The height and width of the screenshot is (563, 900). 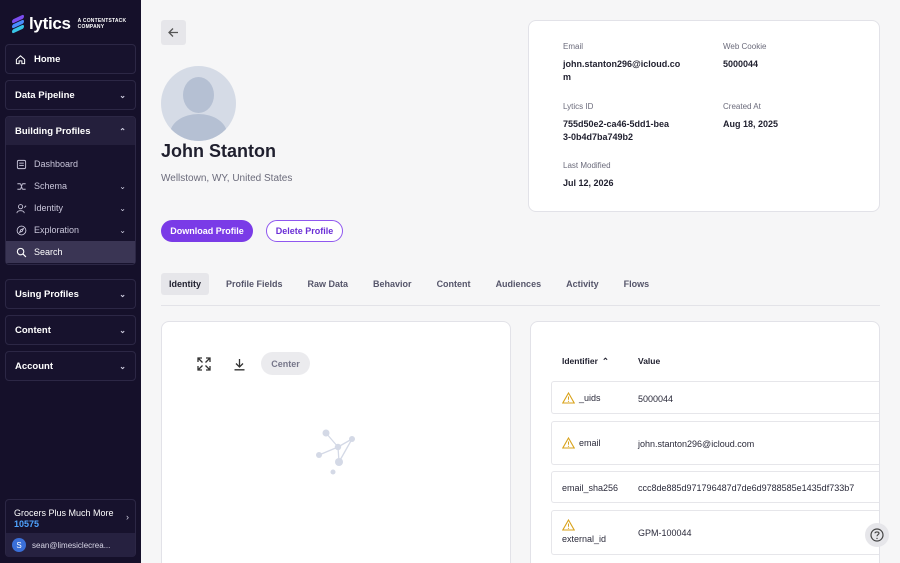 I want to click on nav-data-pipeline: Data Pipeline ⌄, so click(x=70, y=95).